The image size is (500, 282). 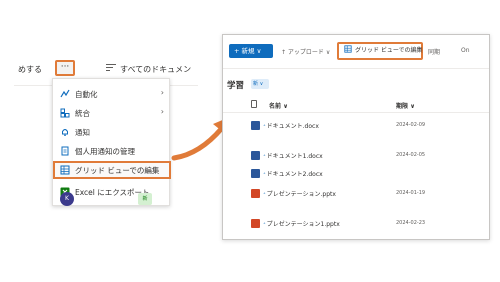 I want to click on filter-icon, so click(x=111, y=68).